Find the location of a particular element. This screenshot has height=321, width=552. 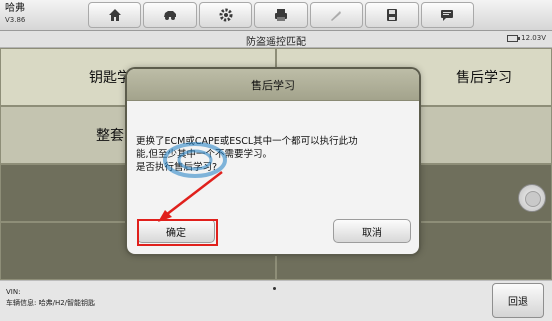

vehicle-button is located at coordinates (170, 15).